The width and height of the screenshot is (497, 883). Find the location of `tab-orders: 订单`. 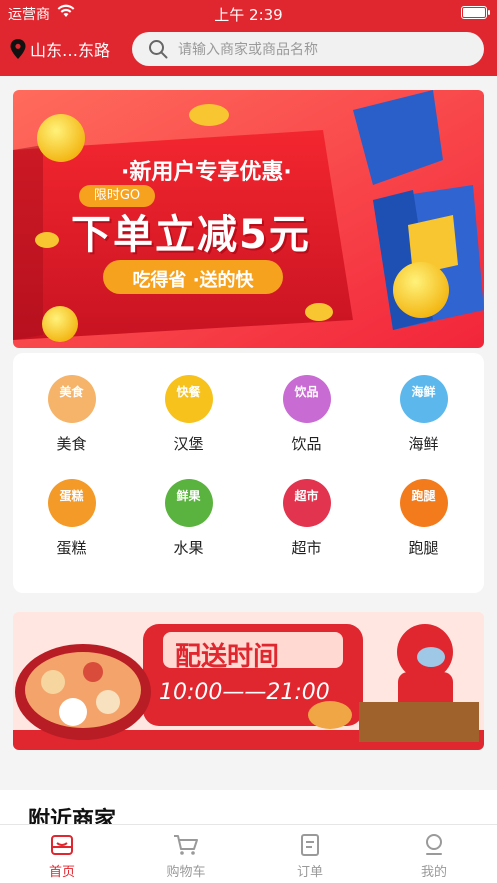

tab-orders: 订单 is located at coordinates (310, 856).